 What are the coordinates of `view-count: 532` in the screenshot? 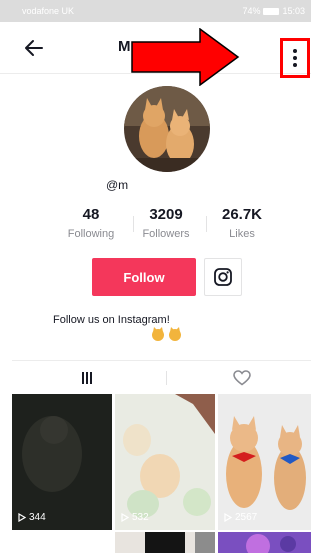 It's located at (135, 517).